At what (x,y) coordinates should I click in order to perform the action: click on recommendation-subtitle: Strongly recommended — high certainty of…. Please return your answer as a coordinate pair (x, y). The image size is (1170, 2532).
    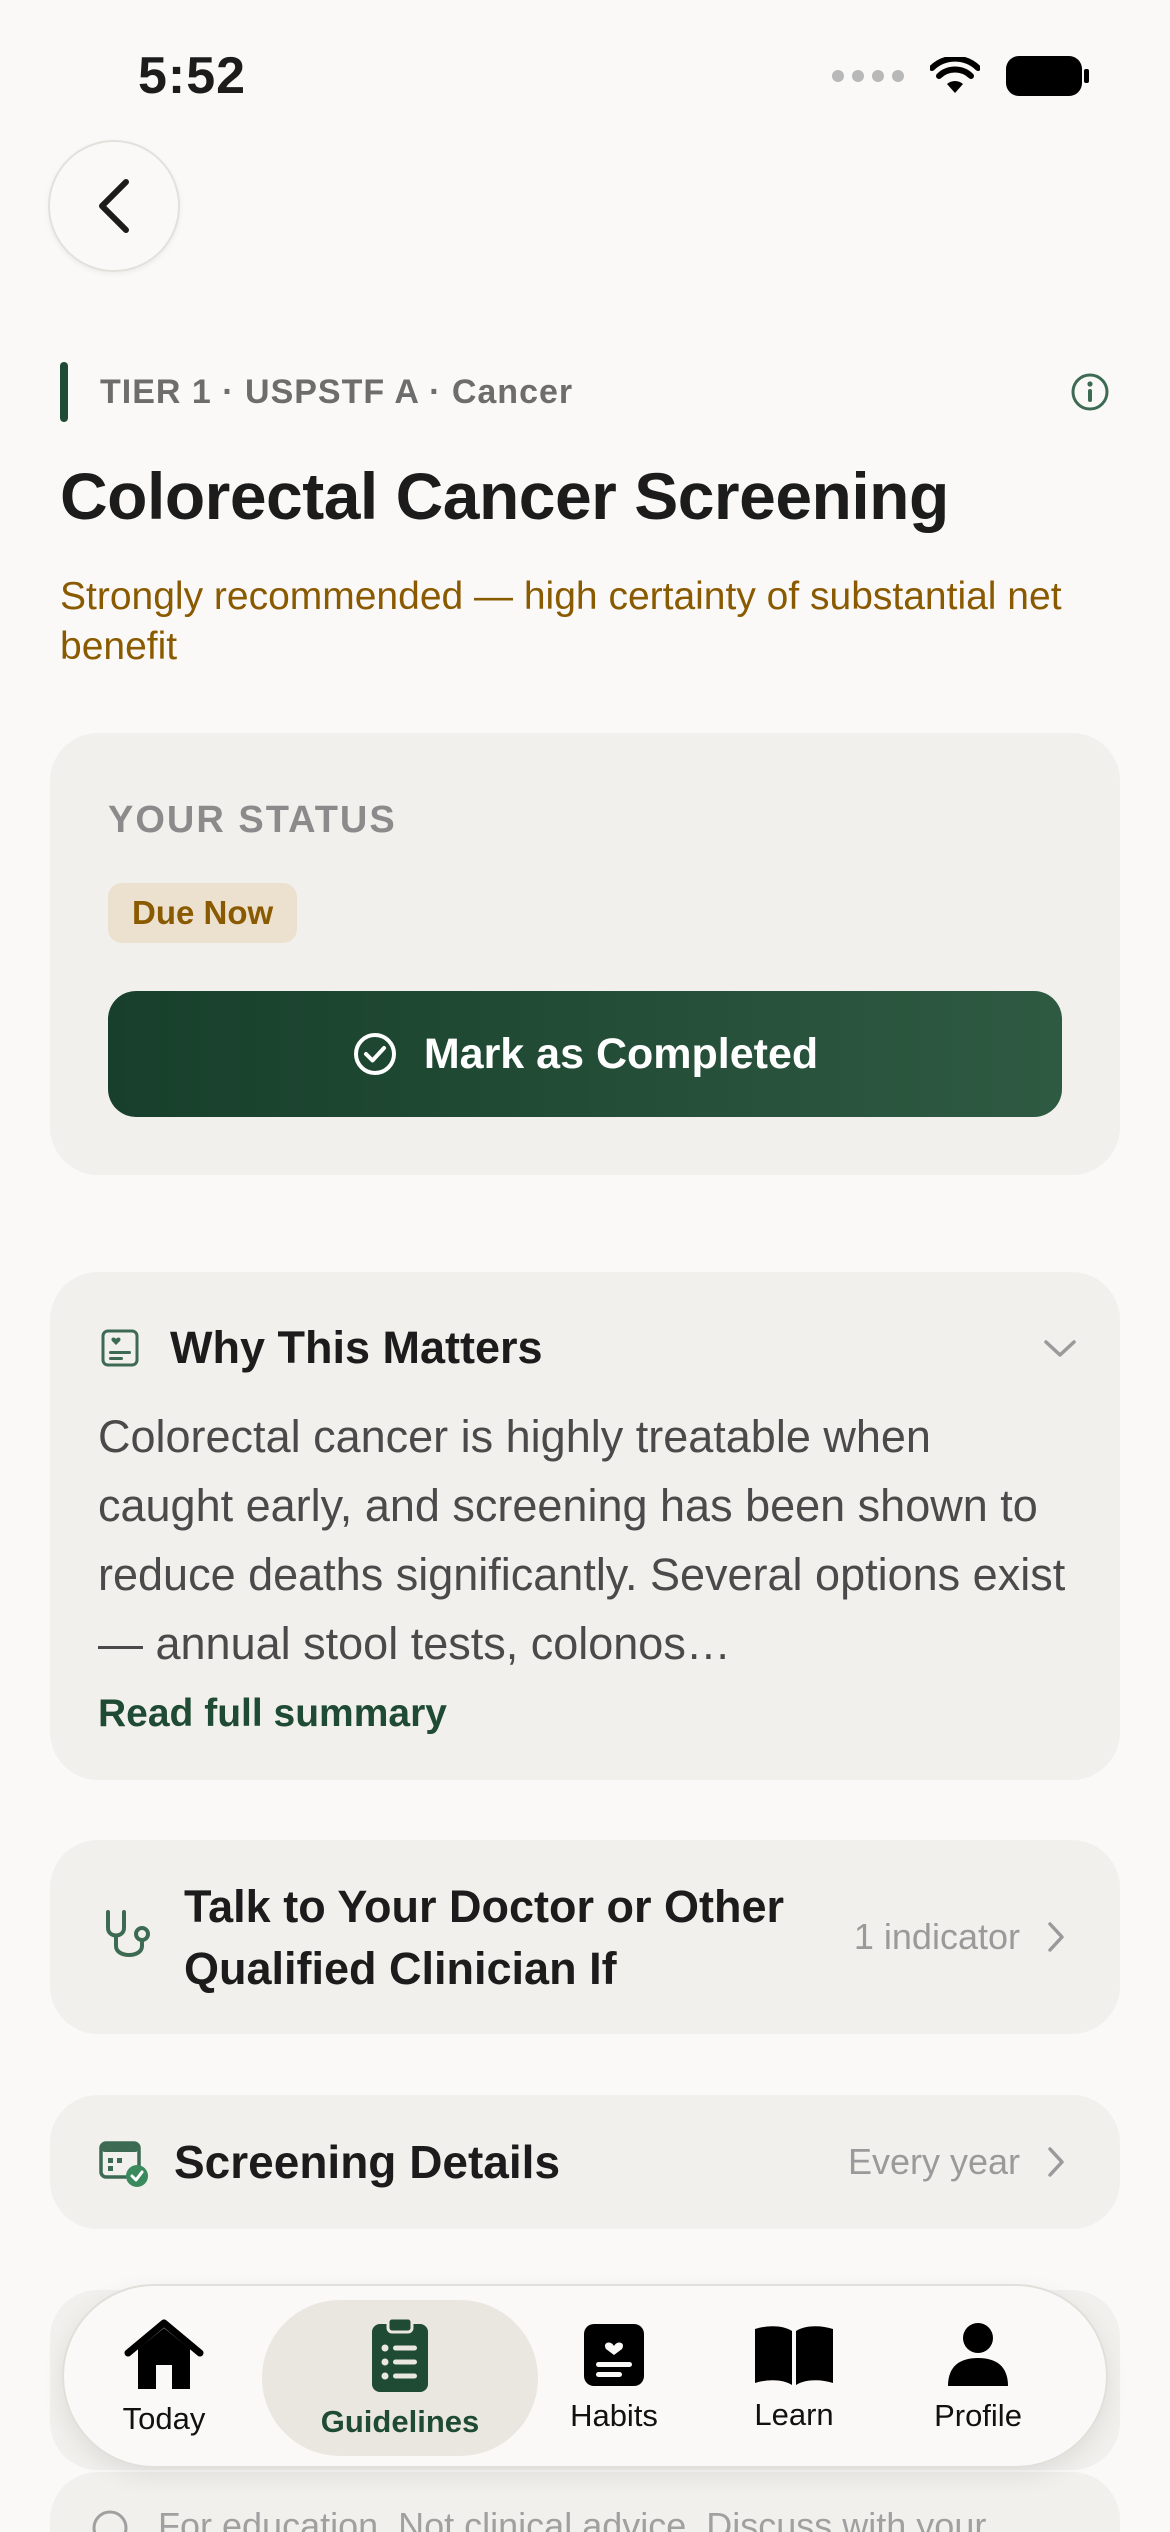
    Looking at the image, I should click on (561, 621).